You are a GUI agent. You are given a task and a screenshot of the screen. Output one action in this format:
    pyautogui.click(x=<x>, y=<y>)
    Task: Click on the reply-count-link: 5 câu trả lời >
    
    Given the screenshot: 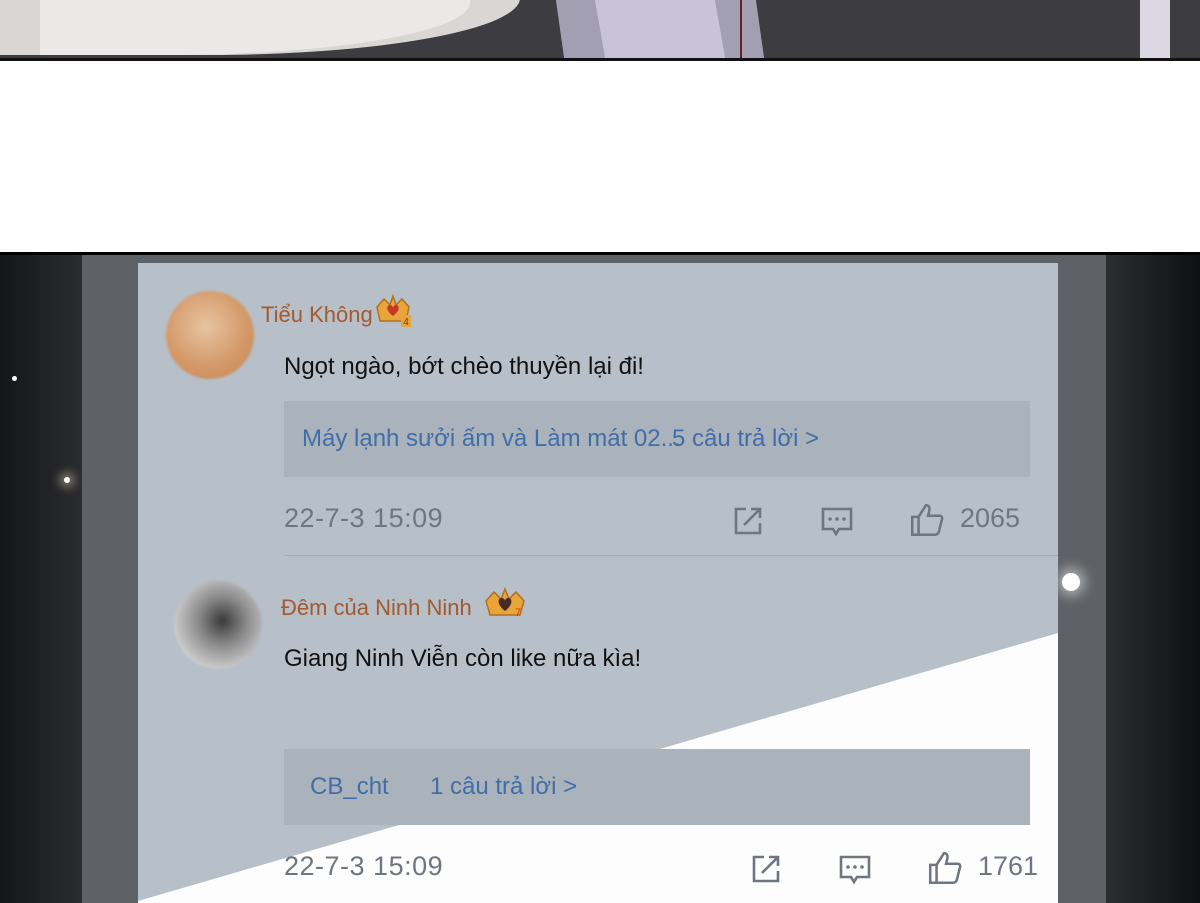 What is the action you would take?
    pyautogui.click(x=745, y=439)
    